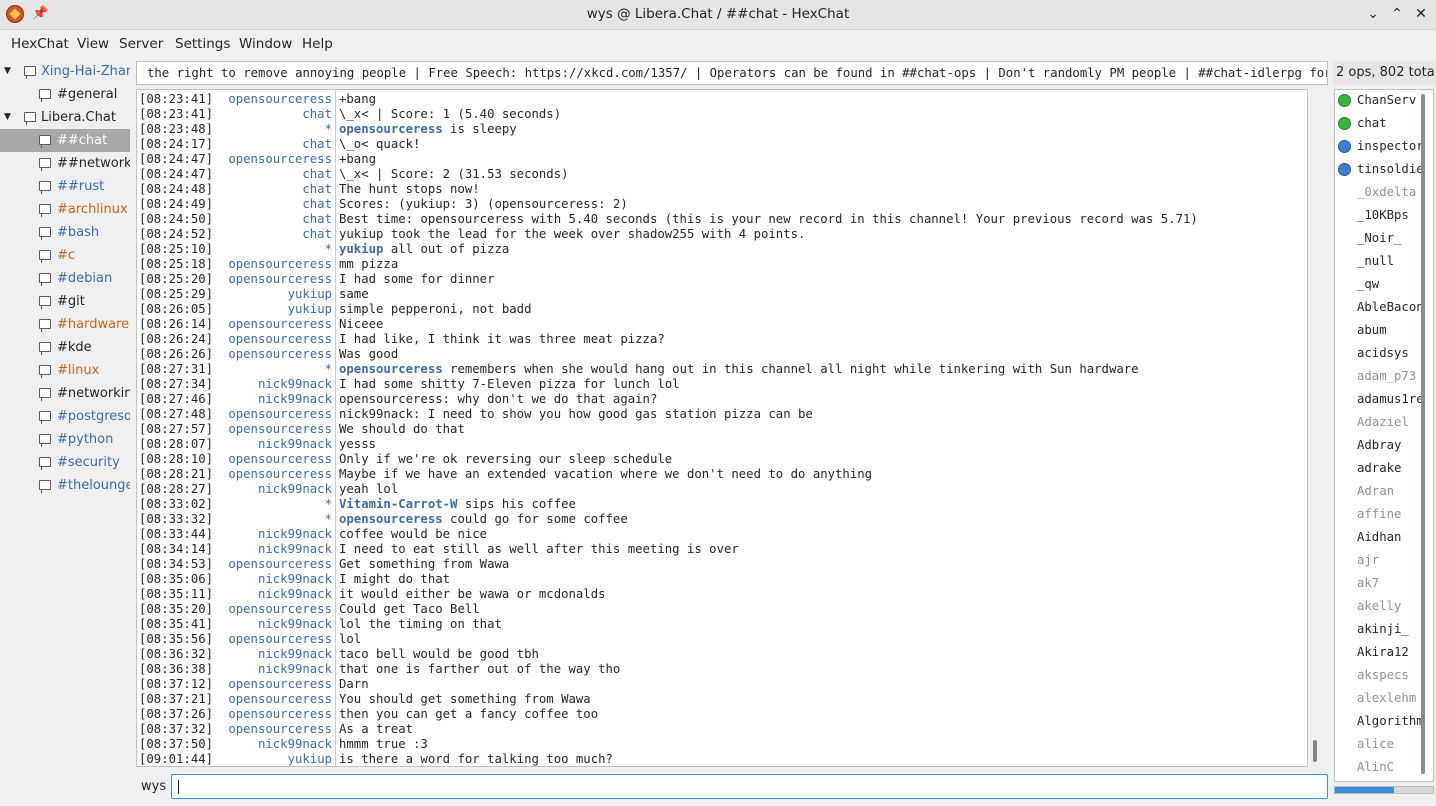  Describe the element at coordinates (1378, 445) in the screenshot. I see `user-list-item: Adbray` at that location.